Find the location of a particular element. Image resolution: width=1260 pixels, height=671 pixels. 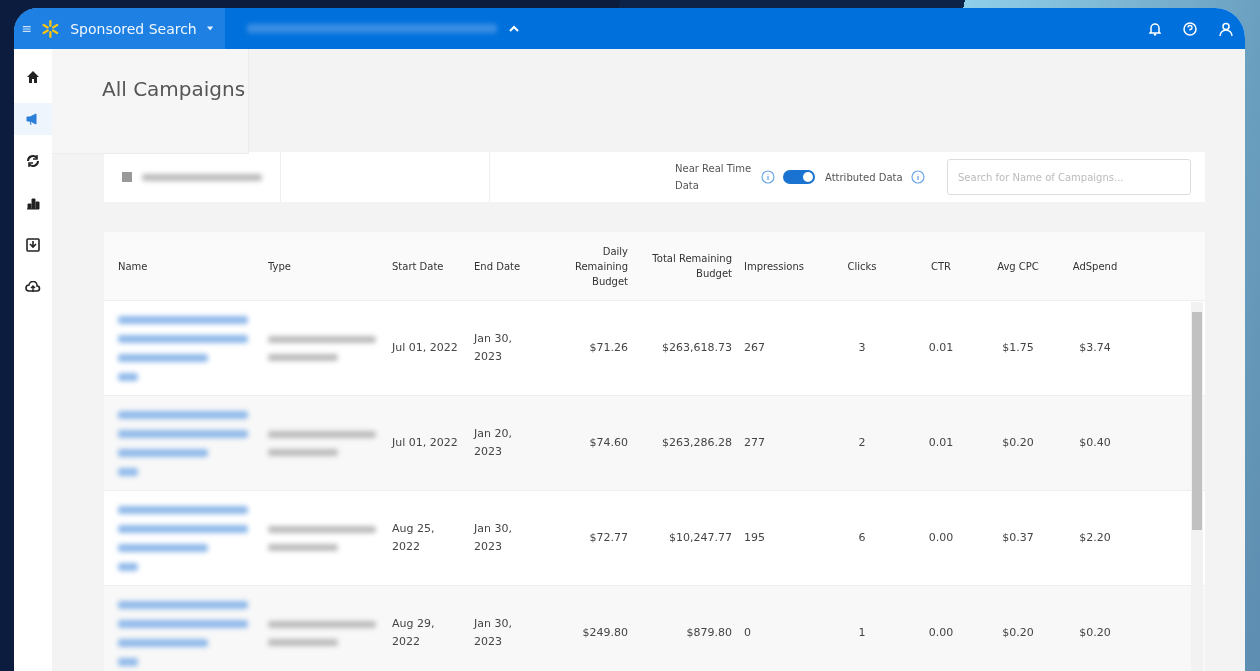

table-cell: Jan 20, 2023 is located at coordinates (493, 442).